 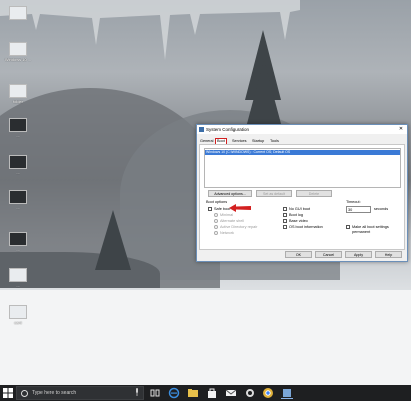 What do you see at coordinates (227, 233) in the screenshot?
I see `network-label: Network` at bounding box center [227, 233].